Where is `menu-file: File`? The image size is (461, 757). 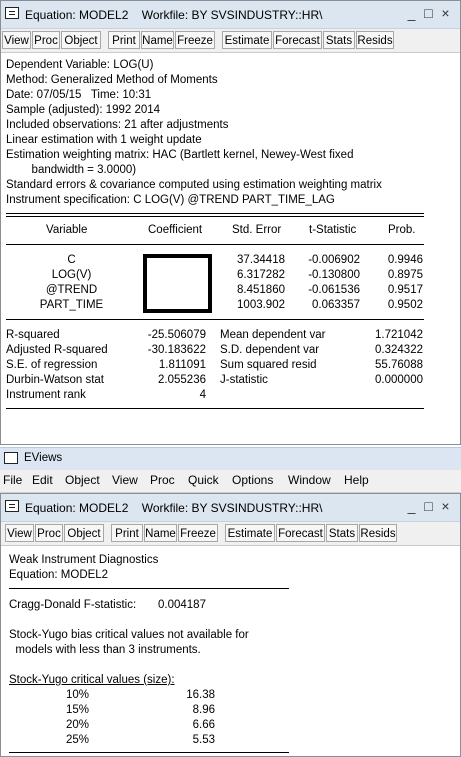
menu-file: File is located at coordinates (12, 480).